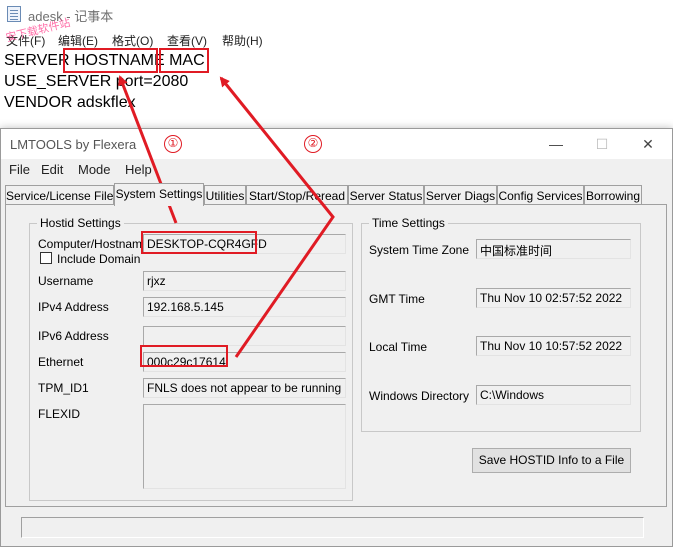 The width and height of the screenshot is (673, 547). I want to click on lmtools-menubar: File Edit Mode Help, so click(336, 170).